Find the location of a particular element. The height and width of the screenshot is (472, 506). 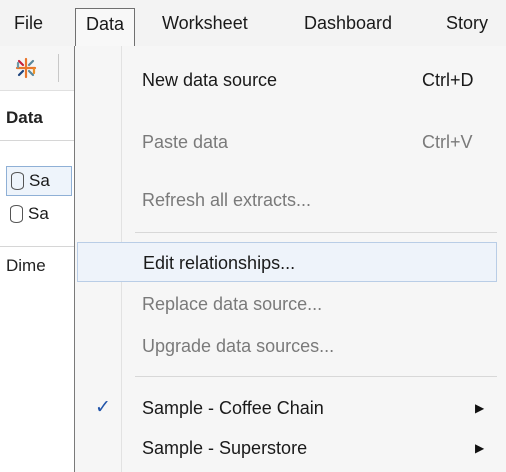

shortcut-label: Ctrl+V is located at coordinates (447, 142).